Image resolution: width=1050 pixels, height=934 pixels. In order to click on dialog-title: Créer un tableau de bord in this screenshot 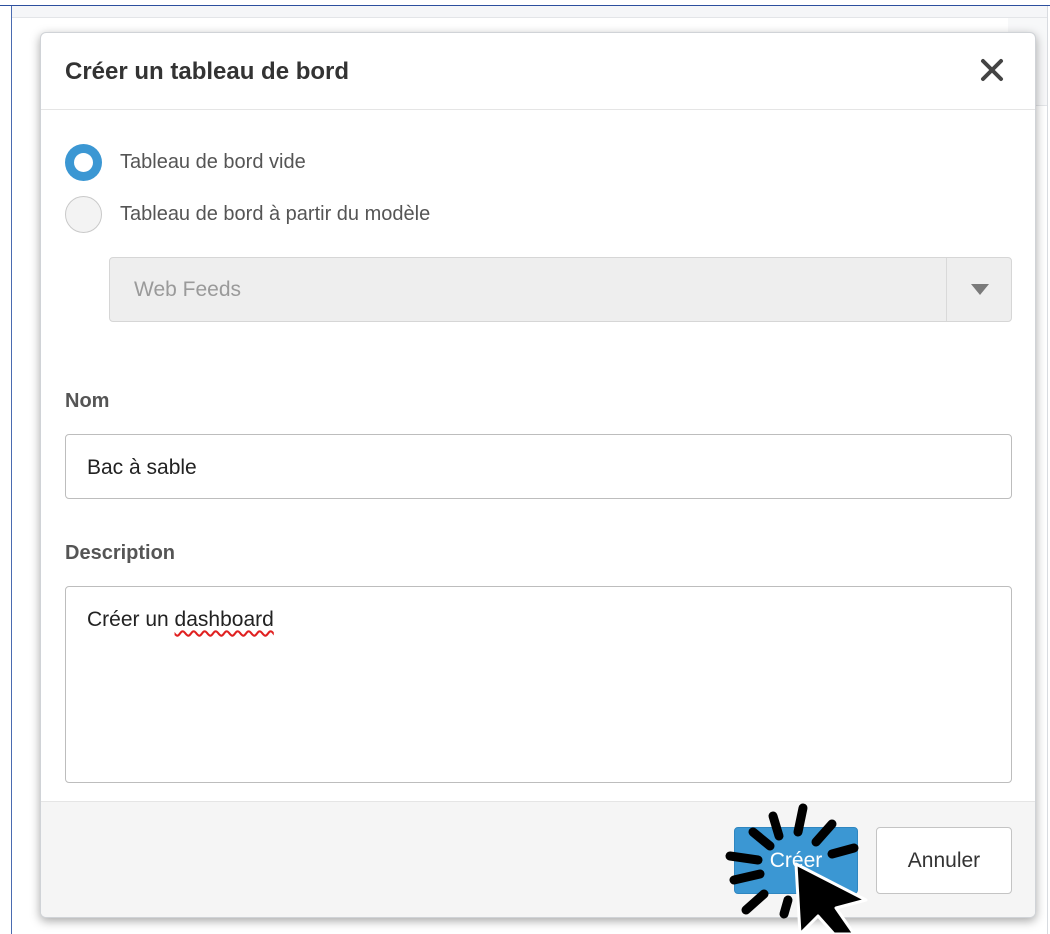, I will do `click(207, 71)`.